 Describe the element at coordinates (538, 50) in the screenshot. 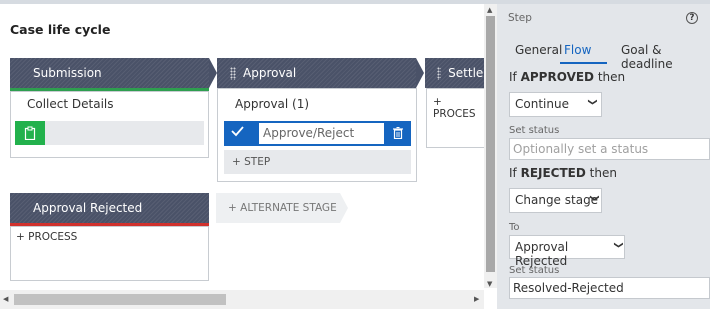

I see `tab-general: General` at that location.